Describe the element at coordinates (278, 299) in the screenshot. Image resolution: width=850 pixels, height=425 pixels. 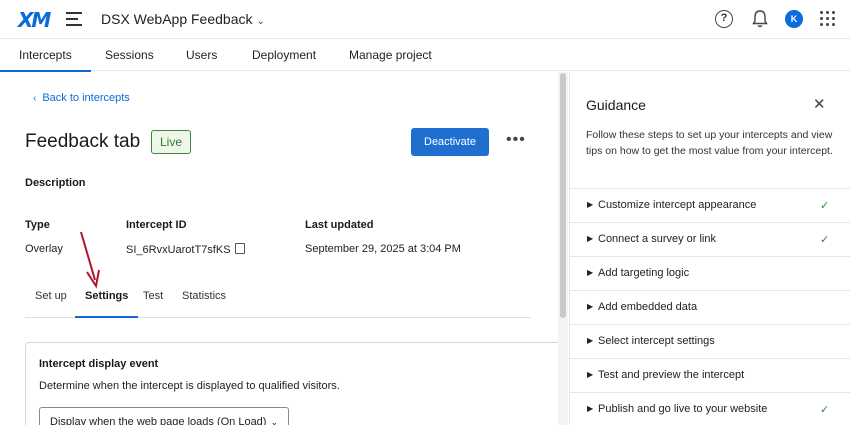
I see `intercept-sub-tabs: Set up Settings Test Statistics` at that location.